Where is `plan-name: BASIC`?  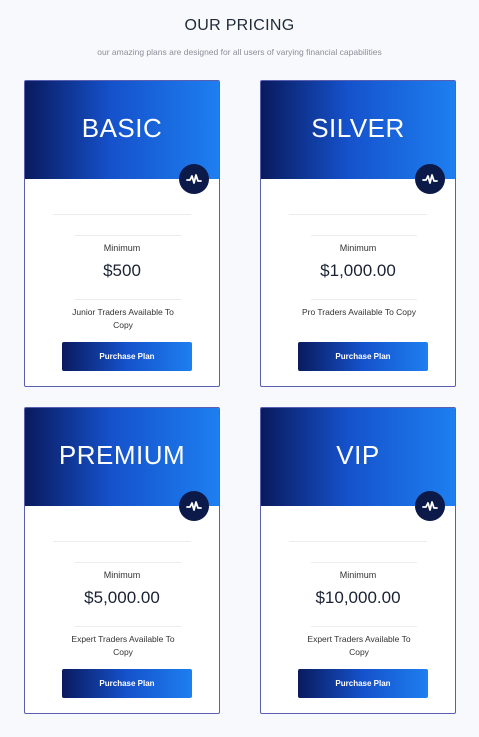
plan-name: BASIC is located at coordinates (122, 128).